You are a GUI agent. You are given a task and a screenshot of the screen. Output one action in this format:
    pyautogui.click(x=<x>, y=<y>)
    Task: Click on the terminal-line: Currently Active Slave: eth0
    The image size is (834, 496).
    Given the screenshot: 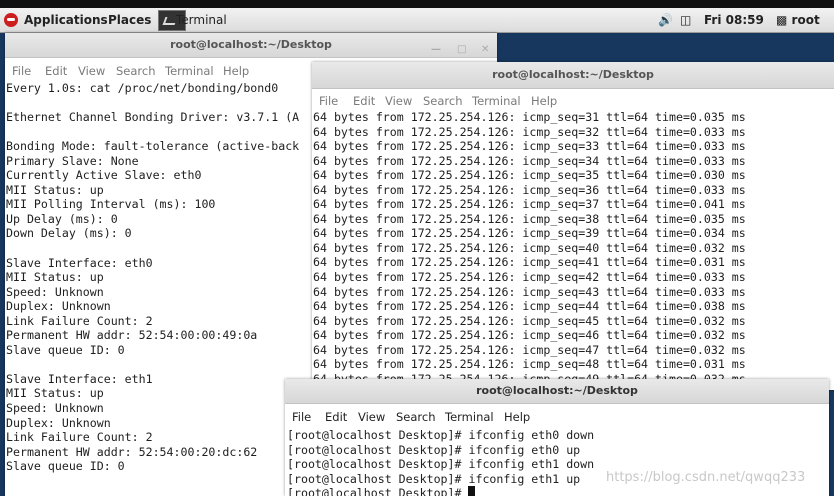 What is the action you would take?
    pyautogui.click(x=104, y=175)
    